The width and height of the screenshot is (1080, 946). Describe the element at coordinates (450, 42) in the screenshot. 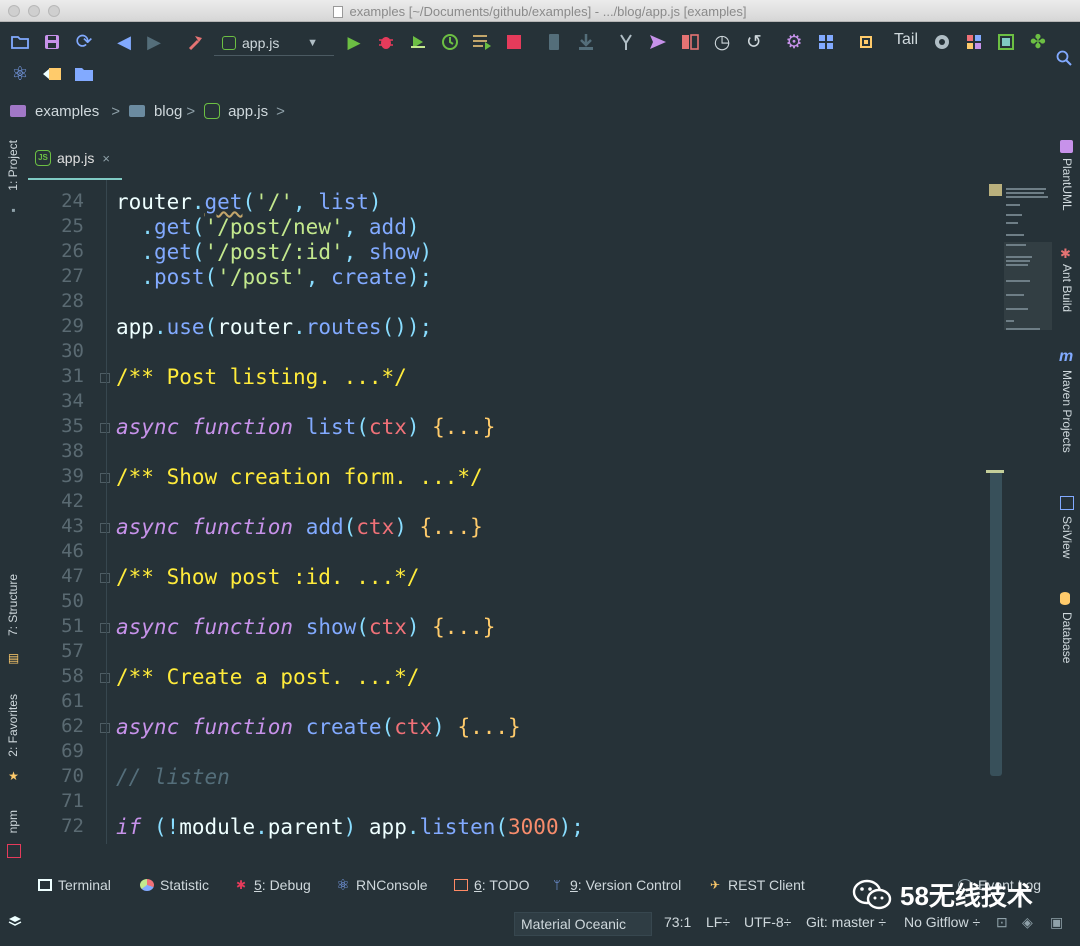

I see `profile-icon` at that location.